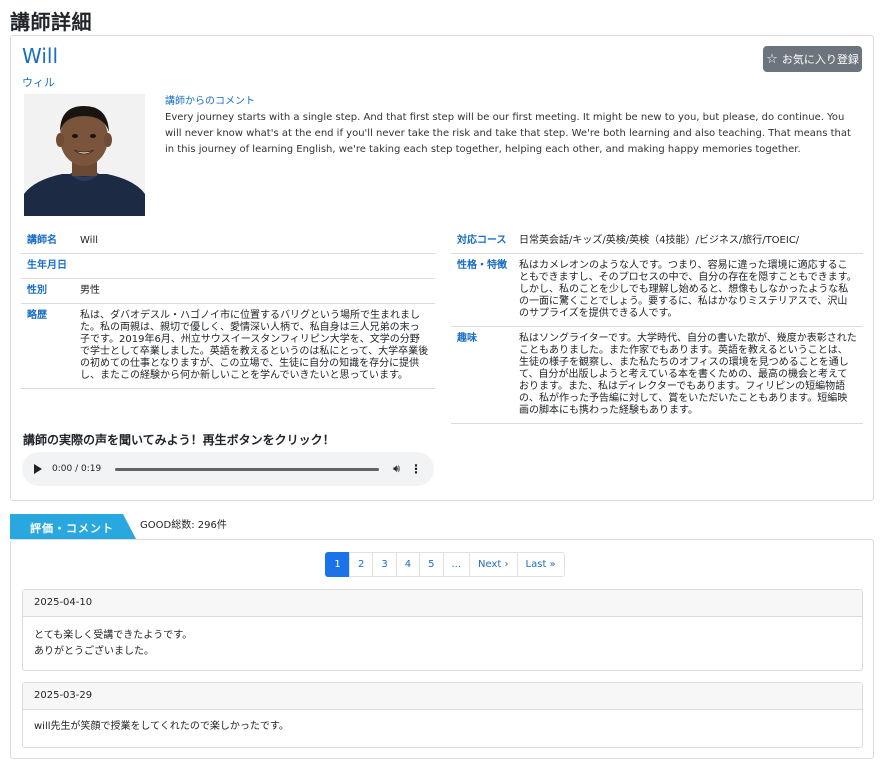 This screenshot has height=763, width=881. What do you see at coordinates (408, 564) in the screenshot?
I see `page-link-4: 4` at bounding box center [408, 564].